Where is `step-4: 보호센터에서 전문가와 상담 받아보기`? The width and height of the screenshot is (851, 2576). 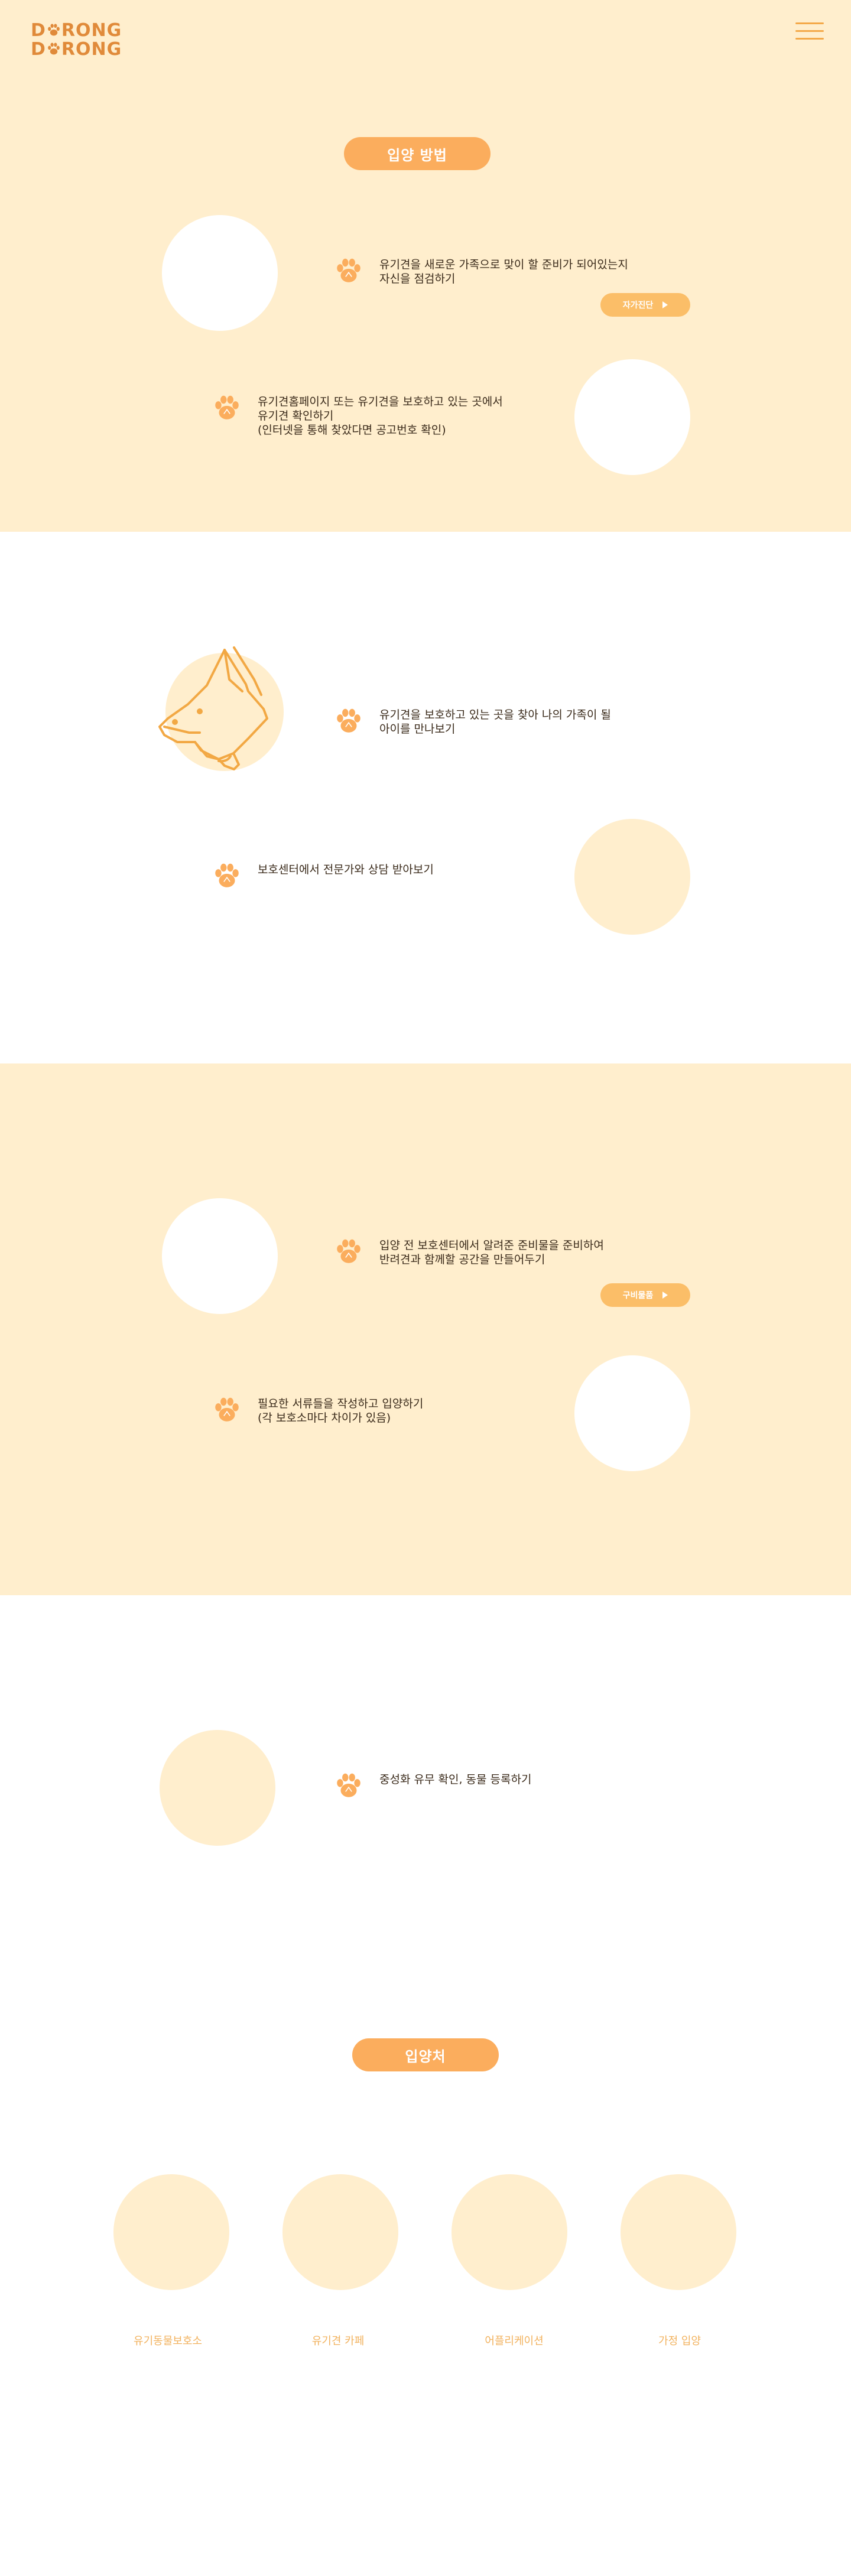 step-4: 보호센터에서 전문가와 상담 받아보기 is located at coordinates (323, 875).